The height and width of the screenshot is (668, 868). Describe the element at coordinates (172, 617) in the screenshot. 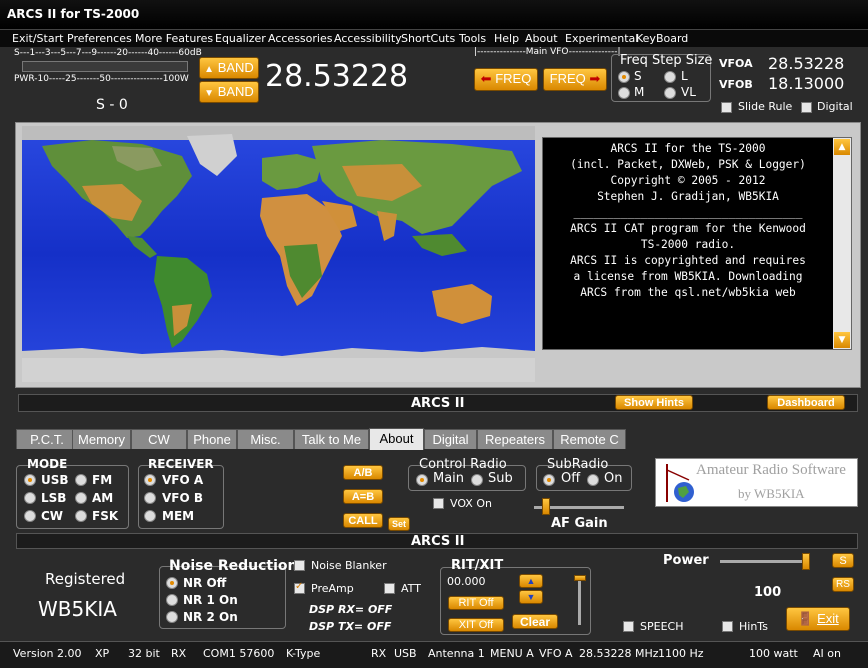

I see `nr2-on-radio` at that location.